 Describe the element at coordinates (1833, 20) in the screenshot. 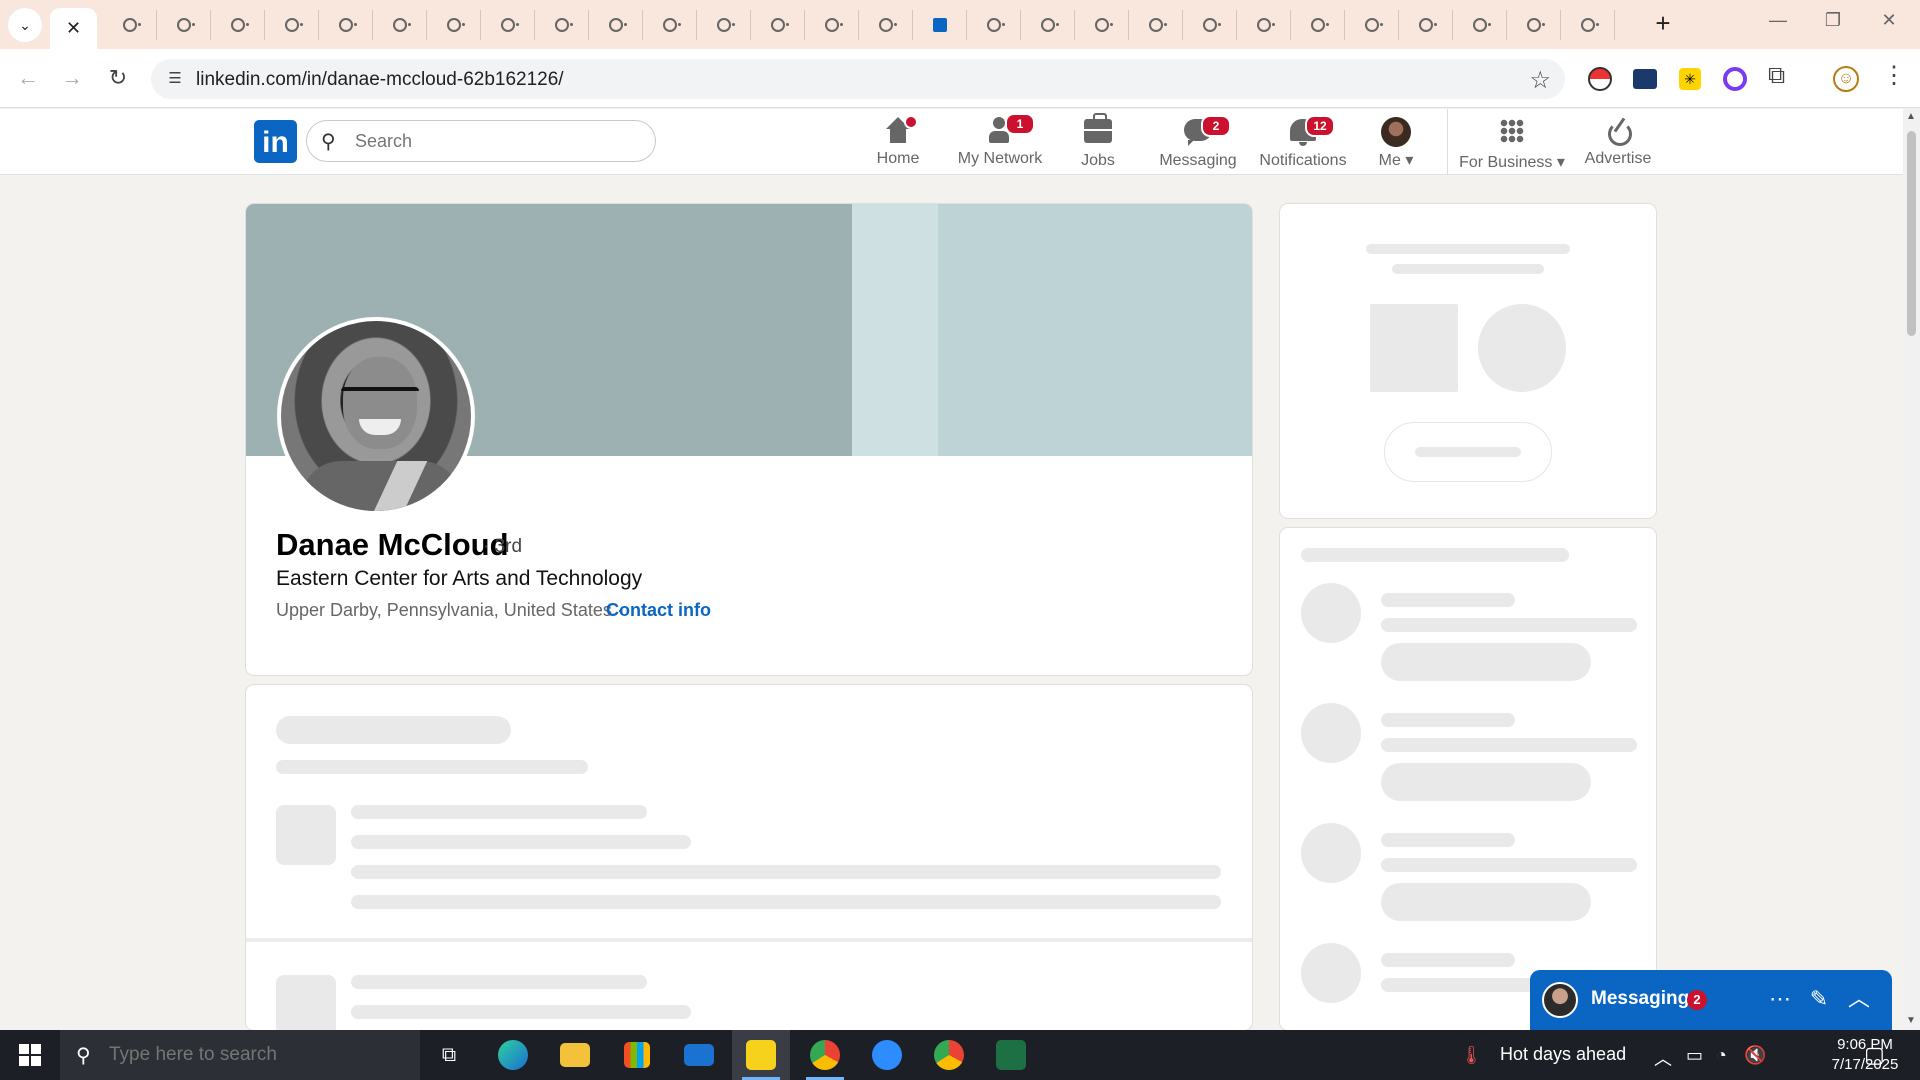

I see `restore-button: ❐` at that location.